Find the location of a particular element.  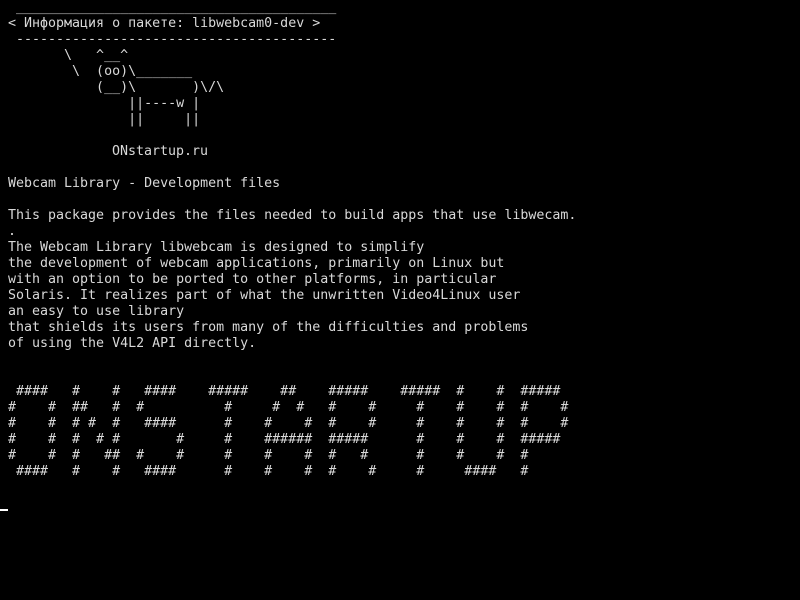

website-label: ONstartup.ru is located at coordinates (160, 151).